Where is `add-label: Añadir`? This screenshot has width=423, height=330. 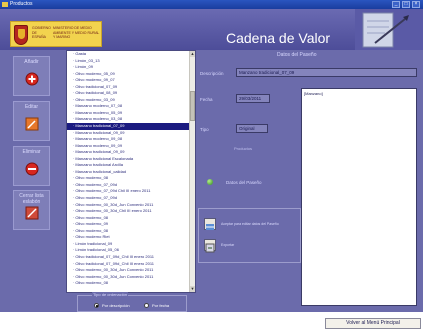
add-label: Añadir is located at coordinates (31, 62).